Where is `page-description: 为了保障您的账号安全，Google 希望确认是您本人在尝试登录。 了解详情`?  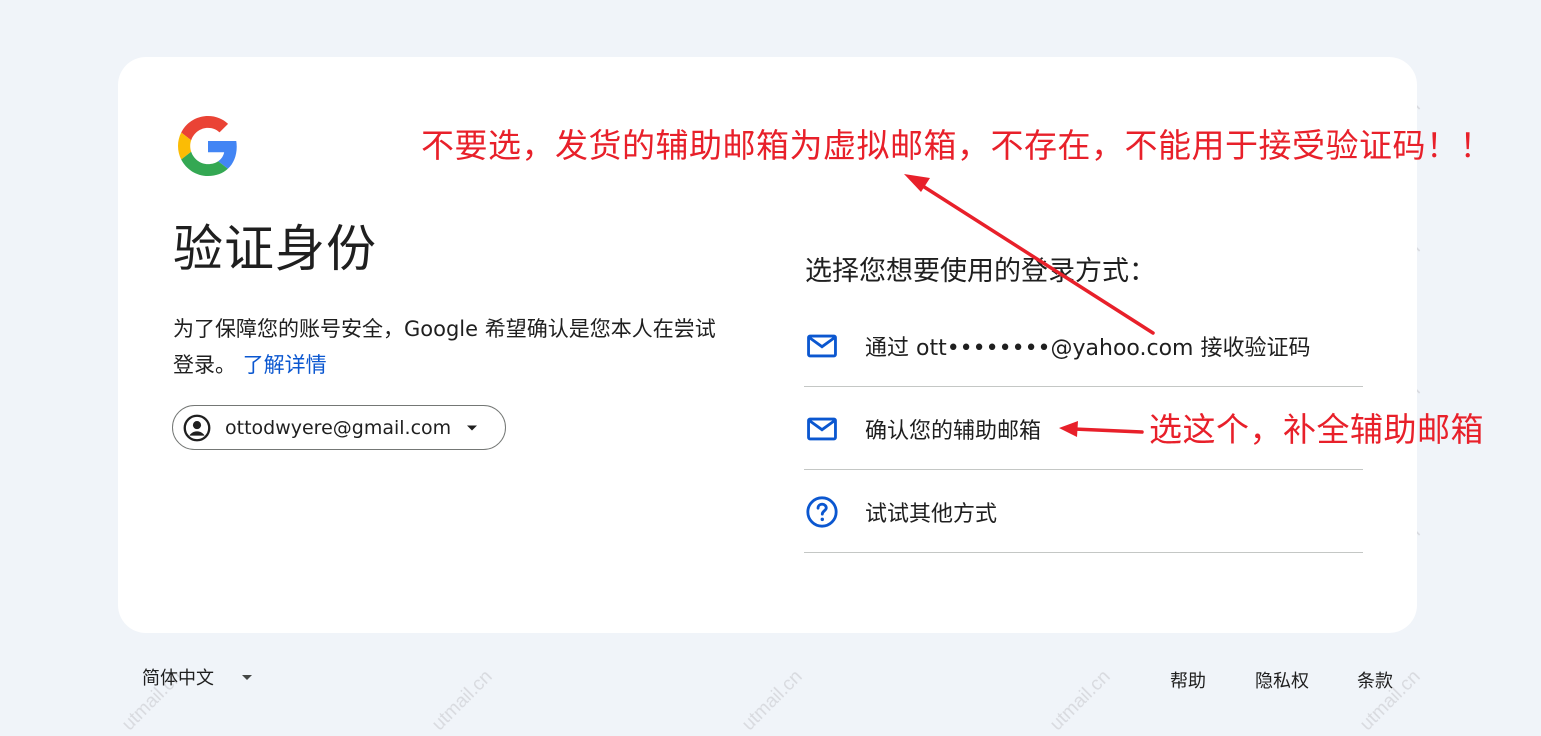 page-description: 为了保障您的账号安全，Google 希望确认是您本人在尝试登录。 了解详情 is located at coordinates (453, 347).